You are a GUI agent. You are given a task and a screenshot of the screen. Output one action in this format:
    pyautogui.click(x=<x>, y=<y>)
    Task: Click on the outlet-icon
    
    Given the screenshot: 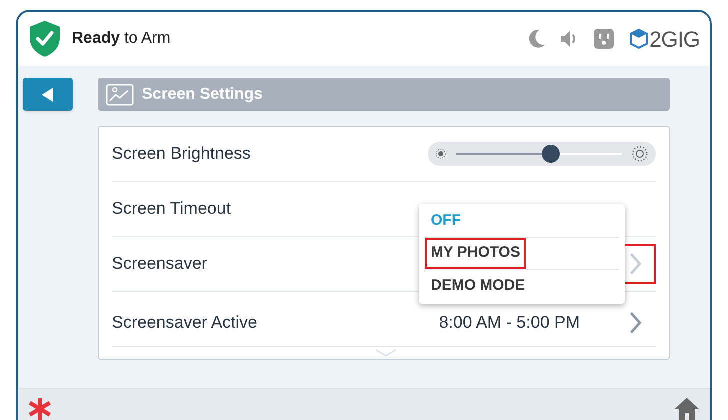 What is the action you would take?
    pyautogui.click(x=604, y=39)
    